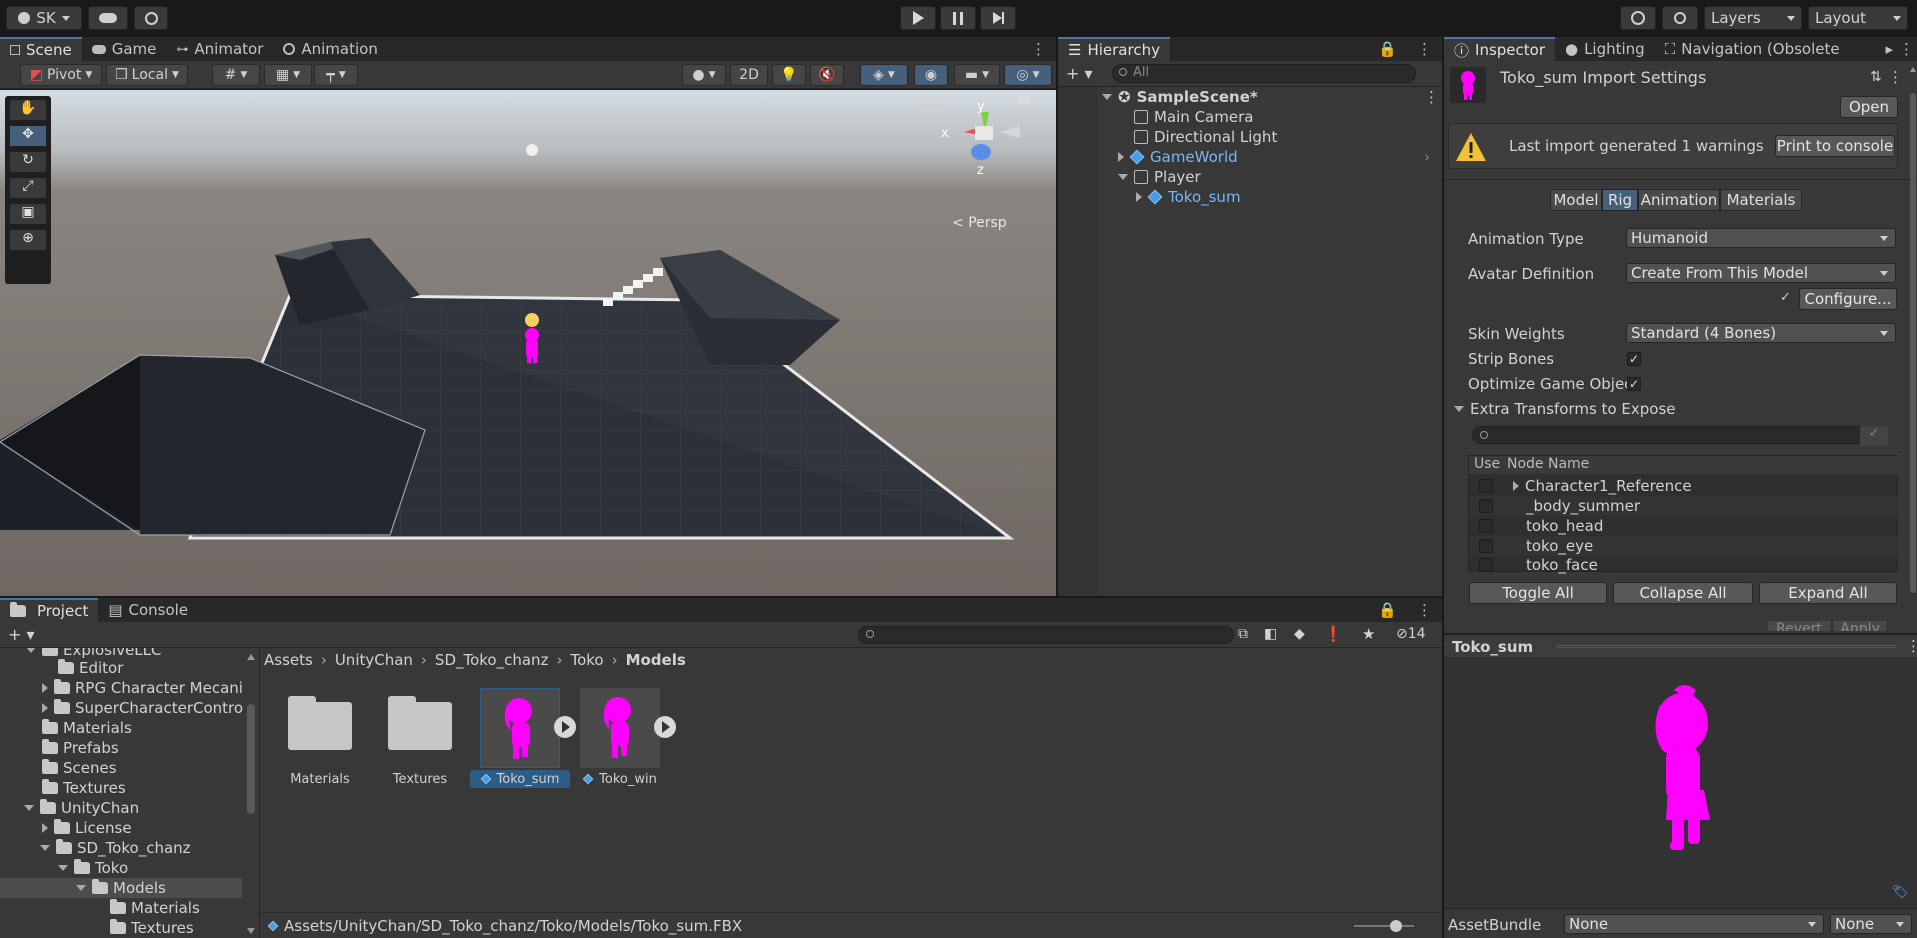 The width and height of the screenshot is (1917, 938). Describe the element at coordinates (586, 660) in the screenshot. I see `breadcrumb-item: Toko` at that location.